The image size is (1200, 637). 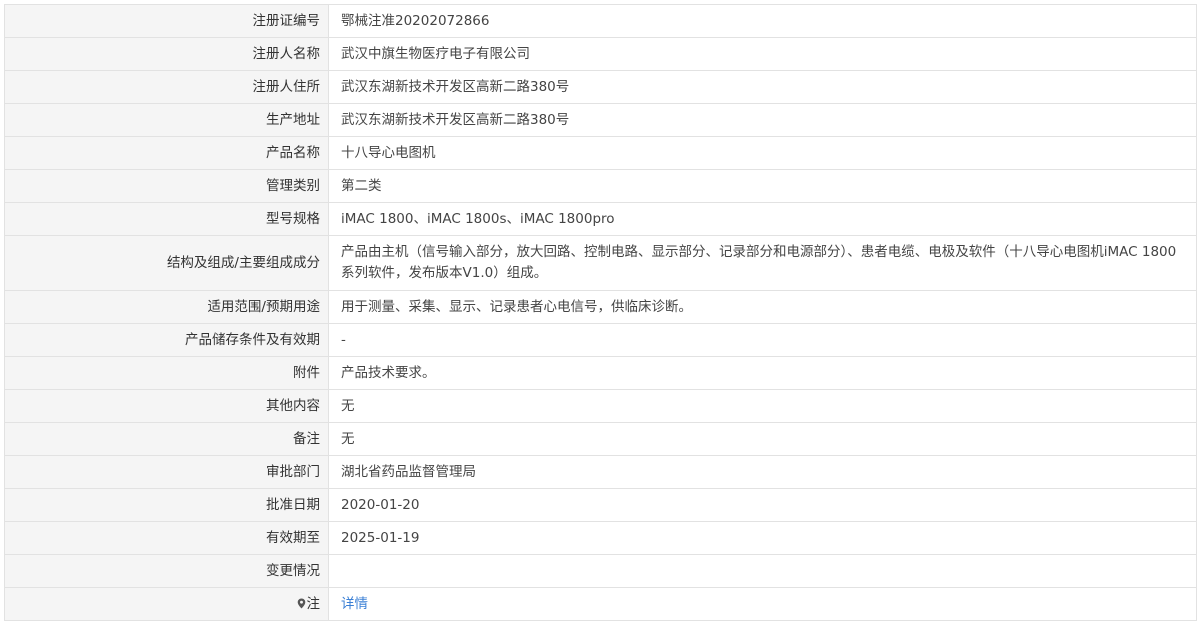 I want to click on field-label-note: 注, so click(x=166, y=604).